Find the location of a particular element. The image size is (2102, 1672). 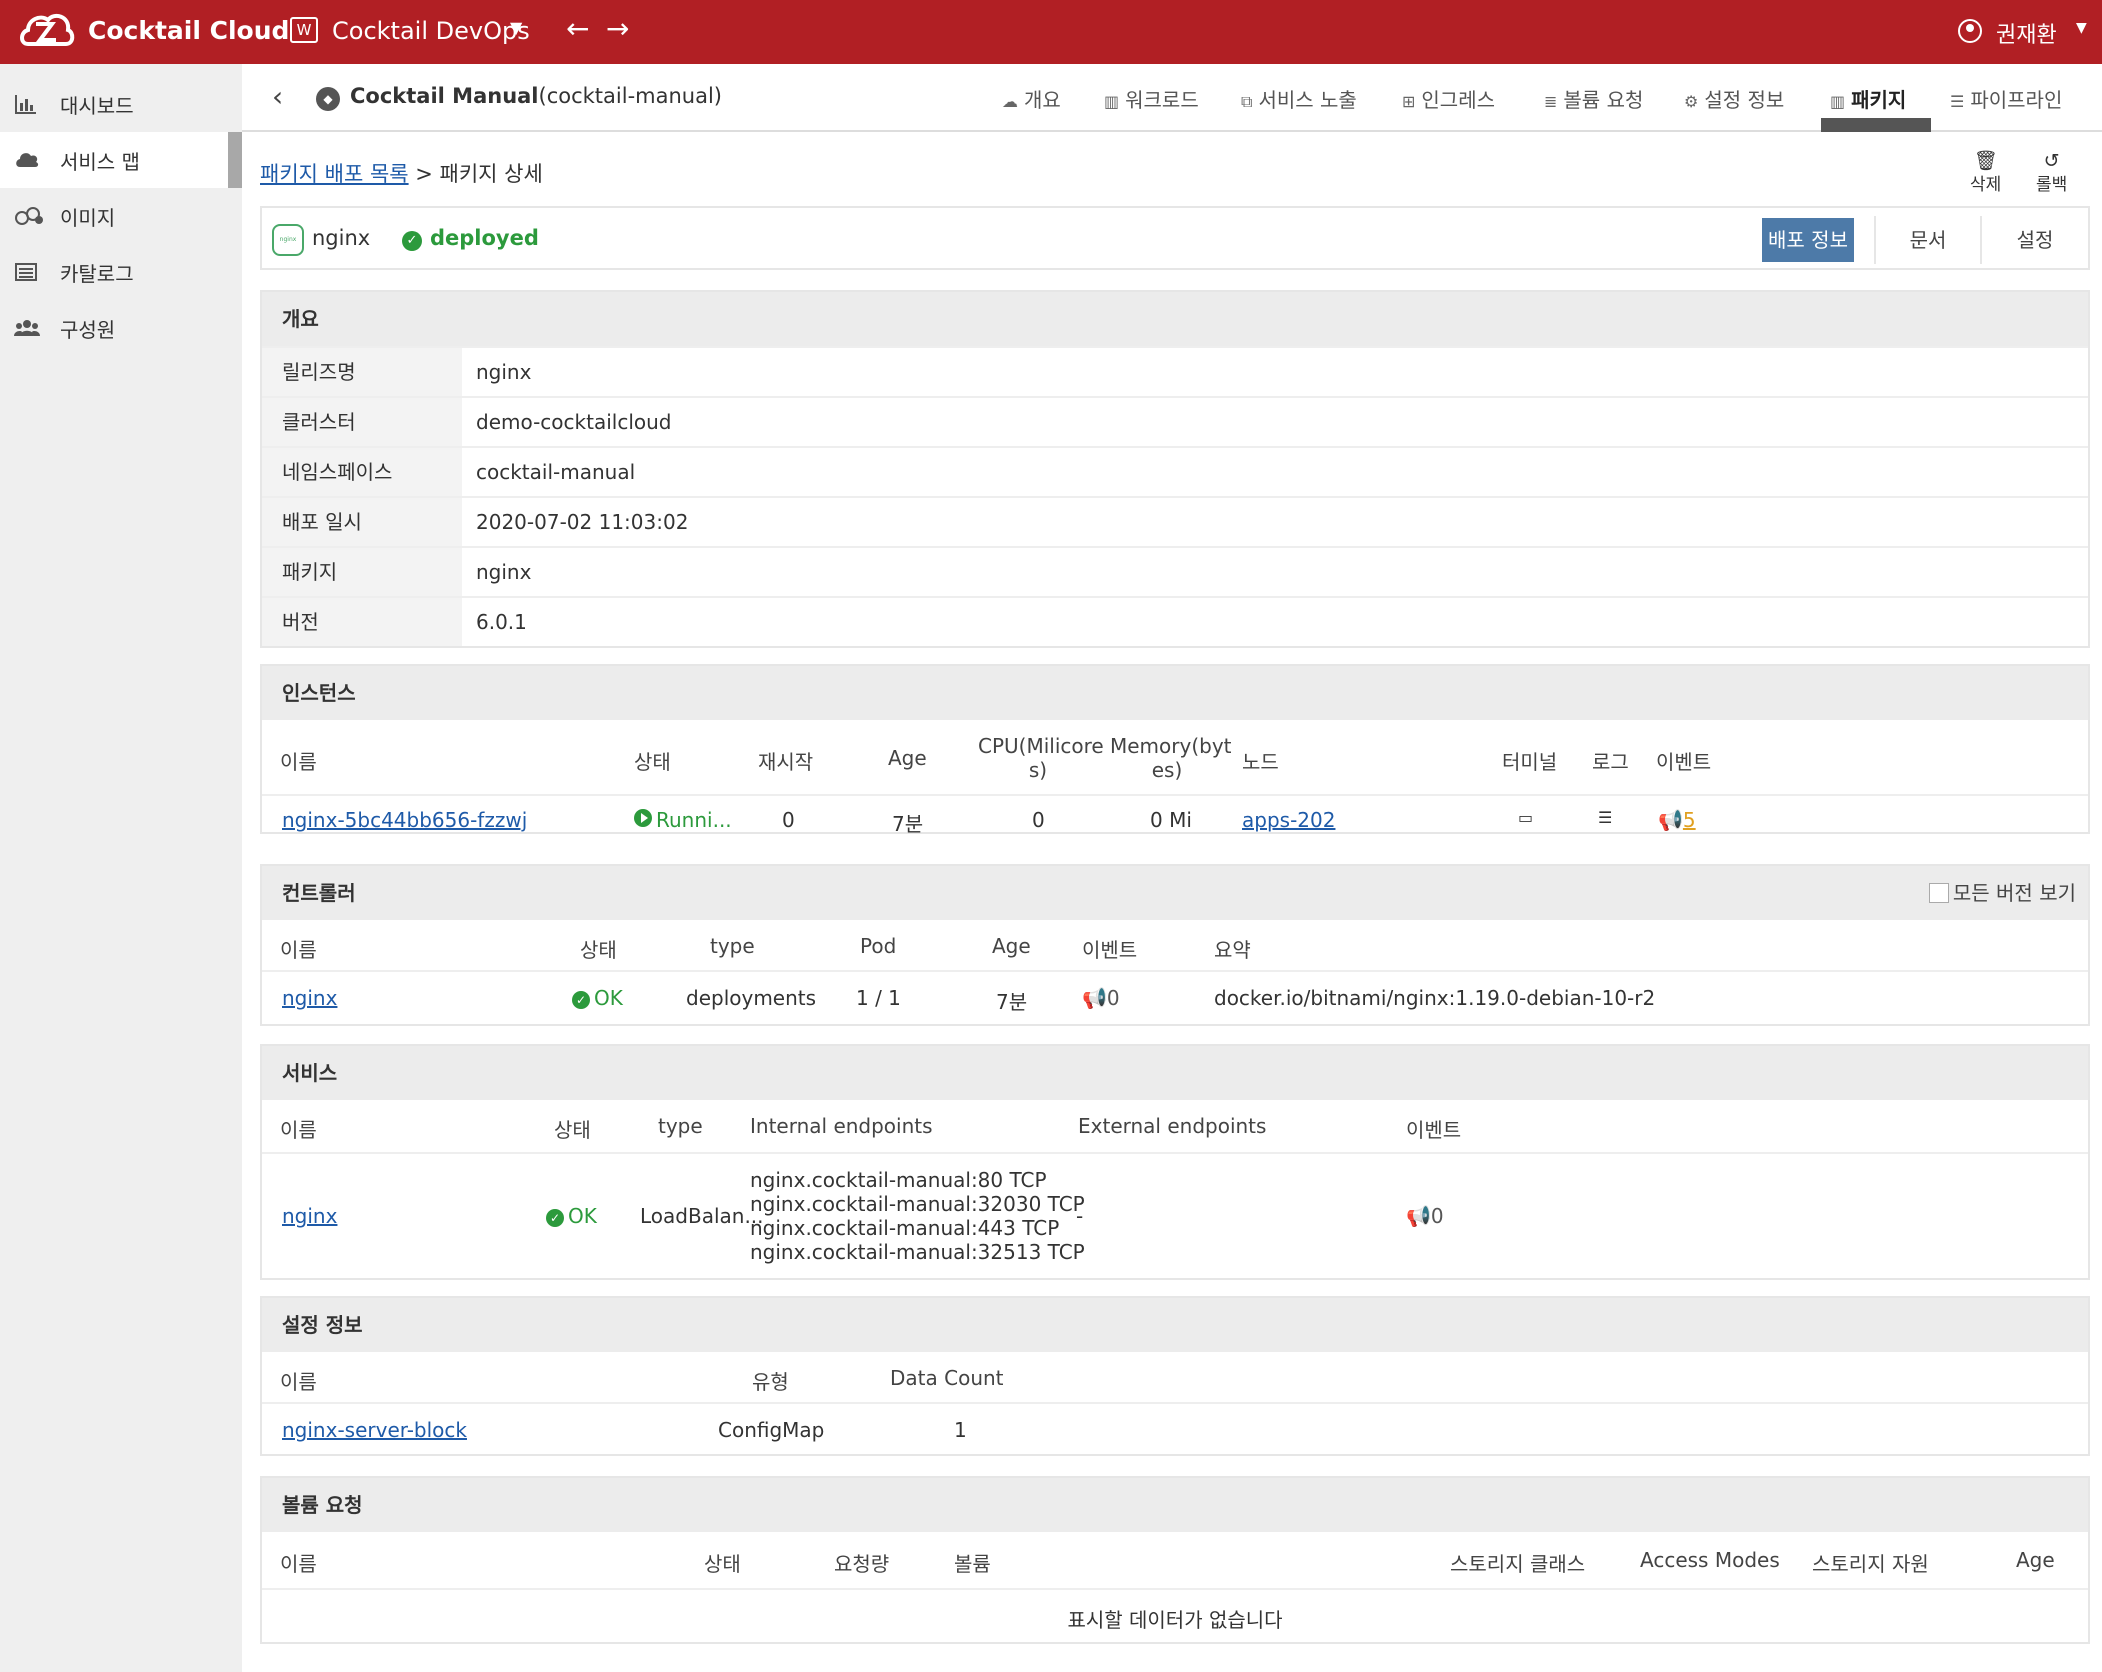

workspace-icon: W is located at coordinates (304, 30).